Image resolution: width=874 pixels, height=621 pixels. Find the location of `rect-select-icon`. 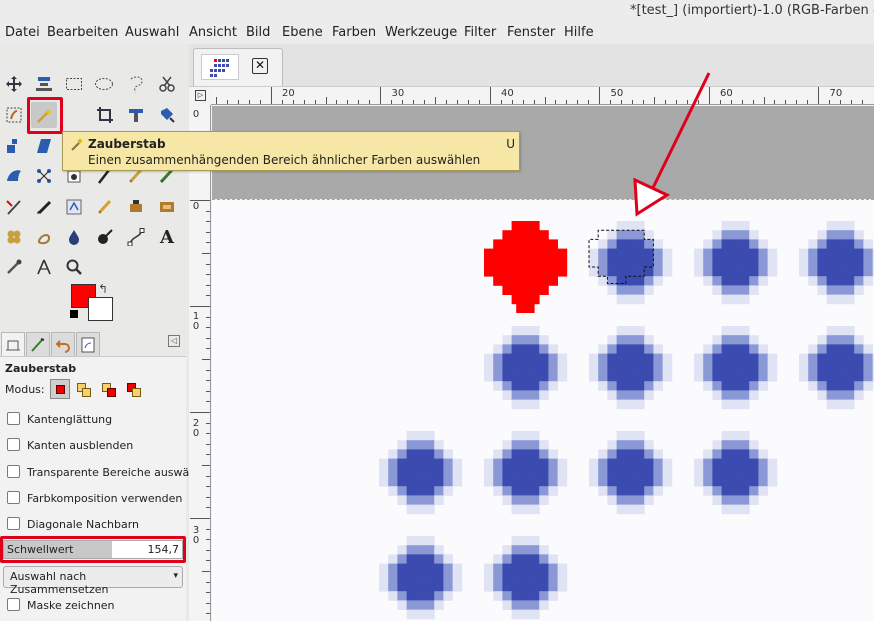

rect-select-icon is located at coordinates (74, 84).